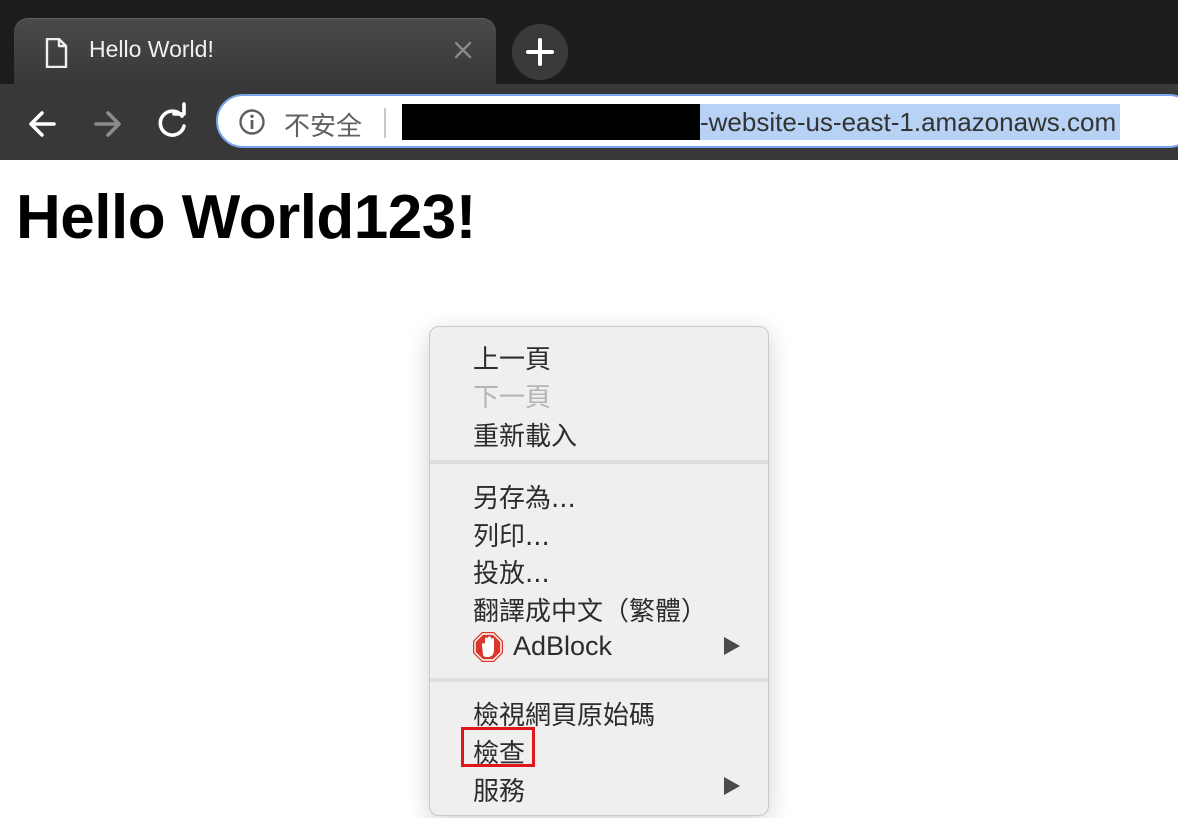 Image resolution: width=1178 pixels, height=818 pixels. What do you see at coordinates (563, 646) in the screenshot?
I see `menu-item-label: AdBlock` at bounding box center [563, 646].